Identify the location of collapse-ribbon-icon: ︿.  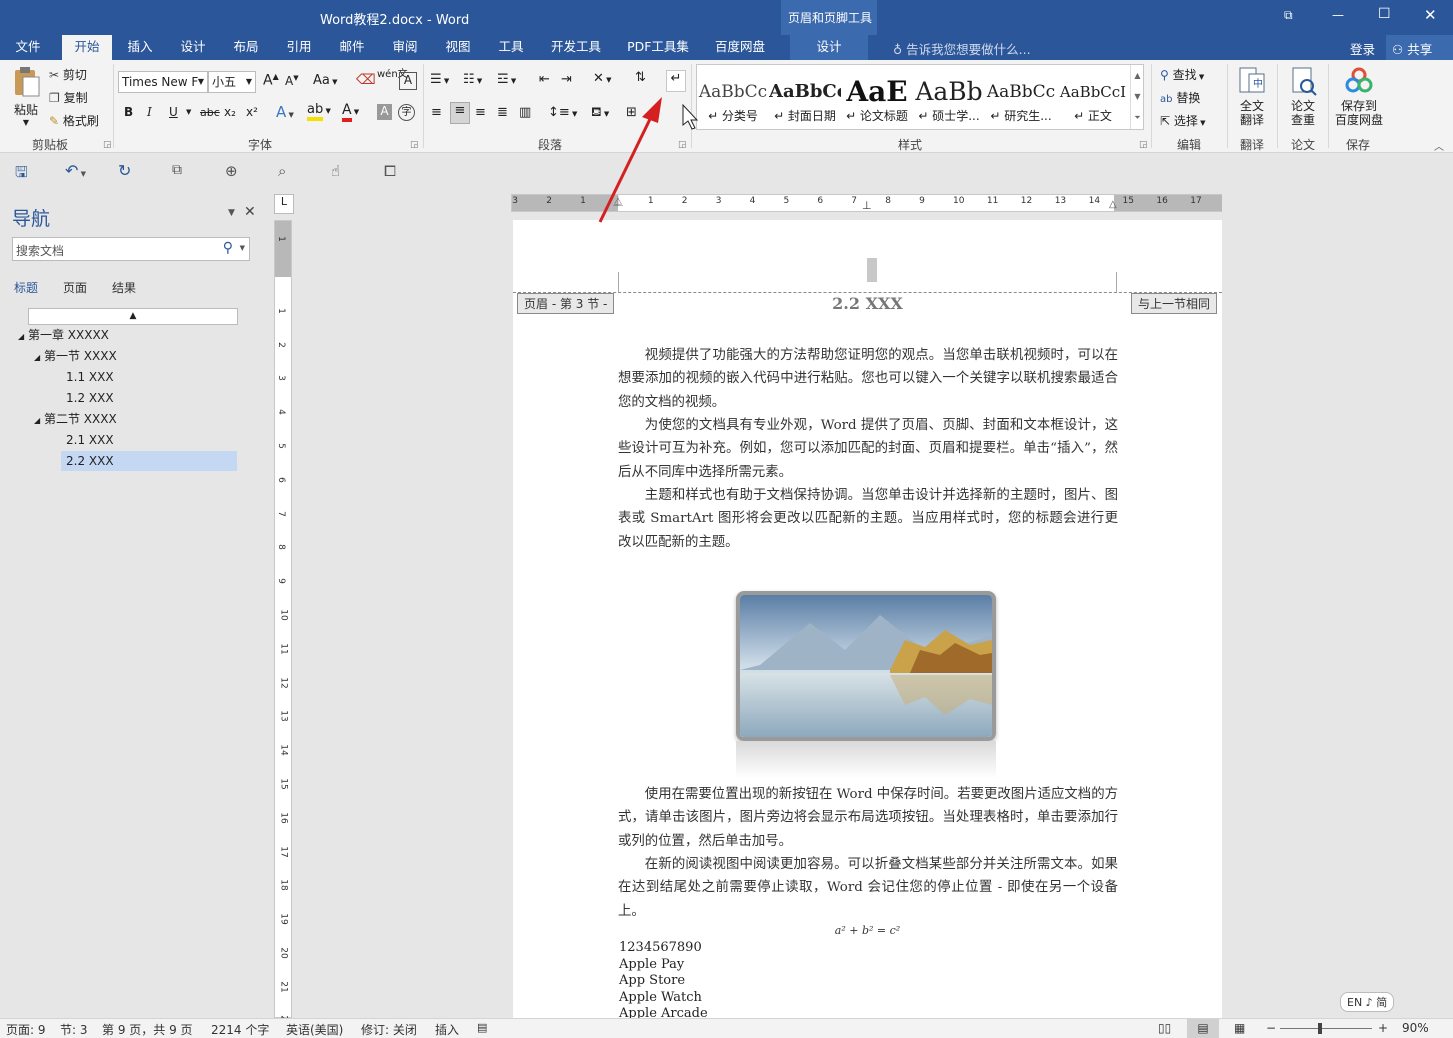
(1439, 145).